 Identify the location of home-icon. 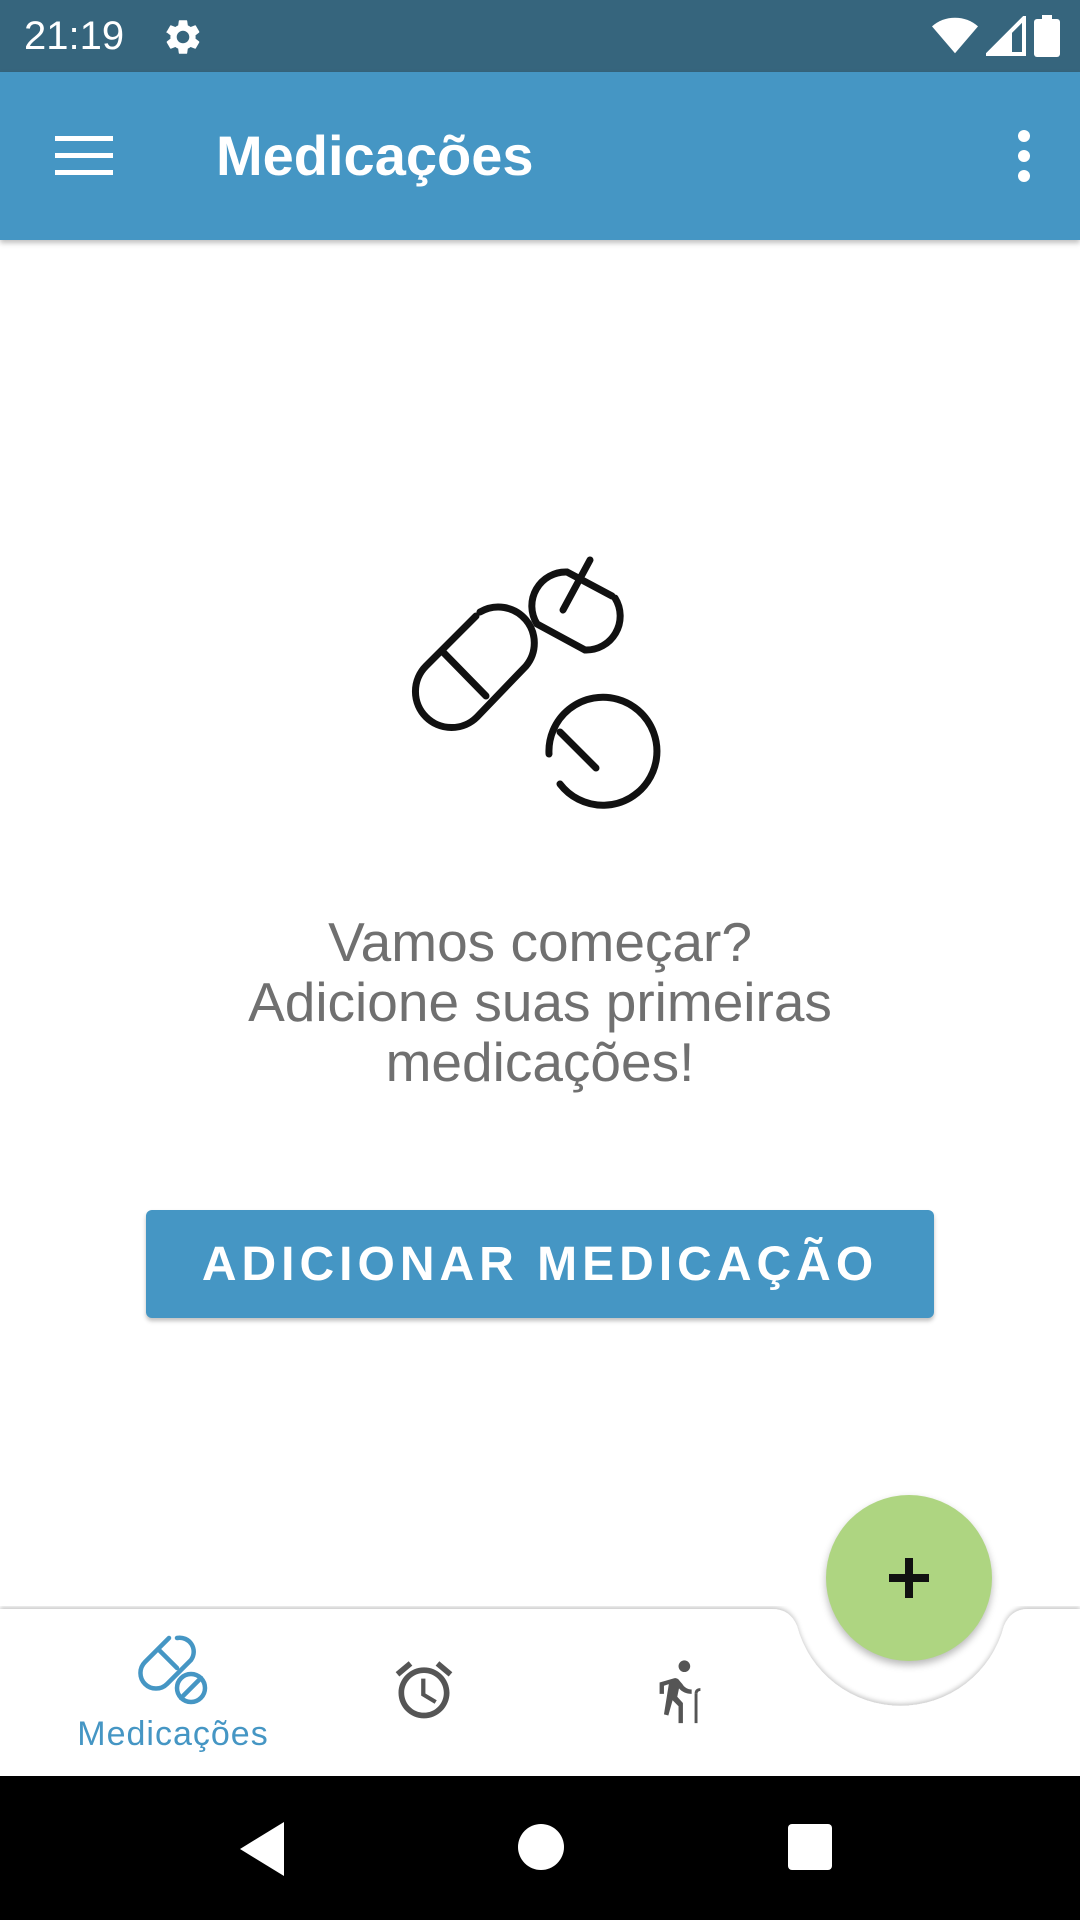
(541, 1847).